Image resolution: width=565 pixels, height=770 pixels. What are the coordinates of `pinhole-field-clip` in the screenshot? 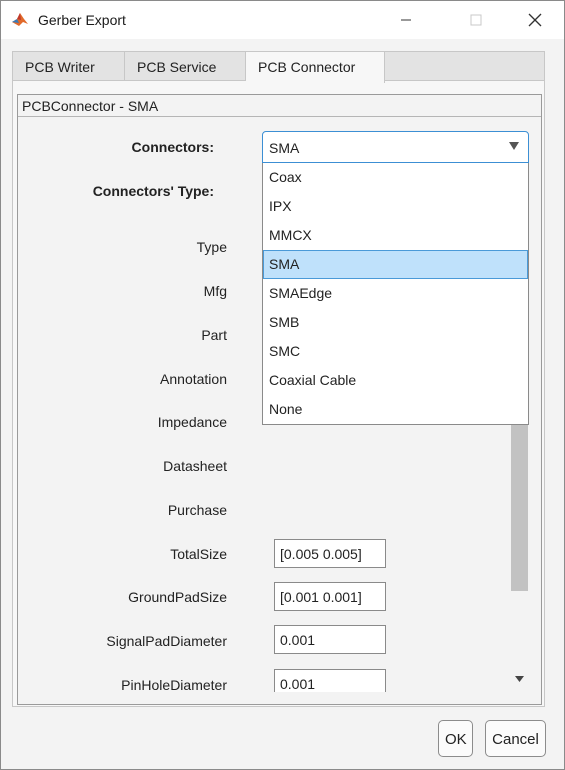 It's located at (330, 680).